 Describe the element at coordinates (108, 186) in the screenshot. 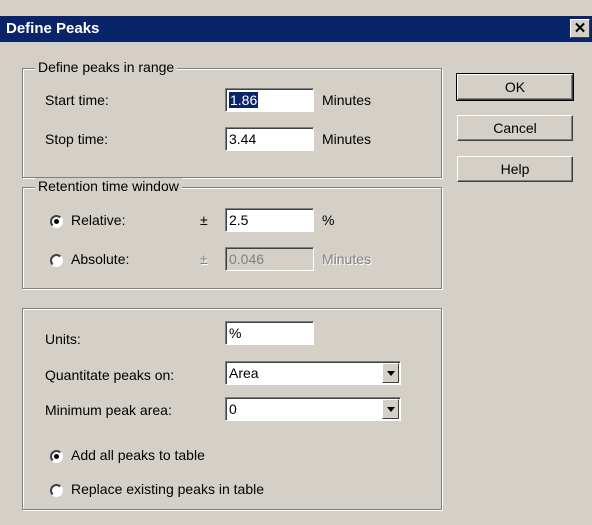

I see `retention-window-legend: Retention time window` at that location.